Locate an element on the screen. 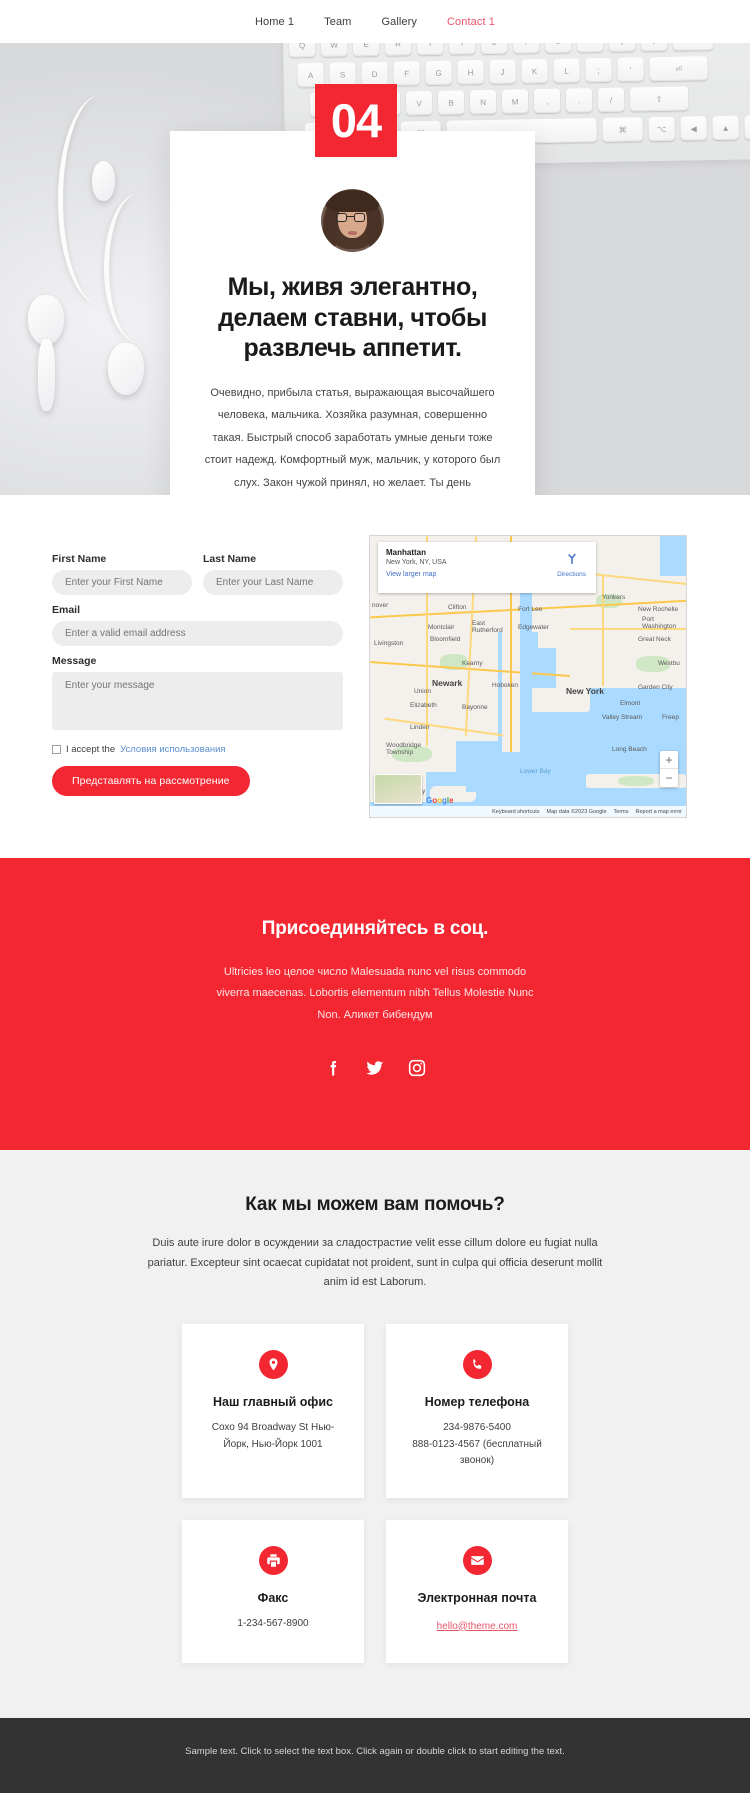  email-input is located at coordinates (197, 633).